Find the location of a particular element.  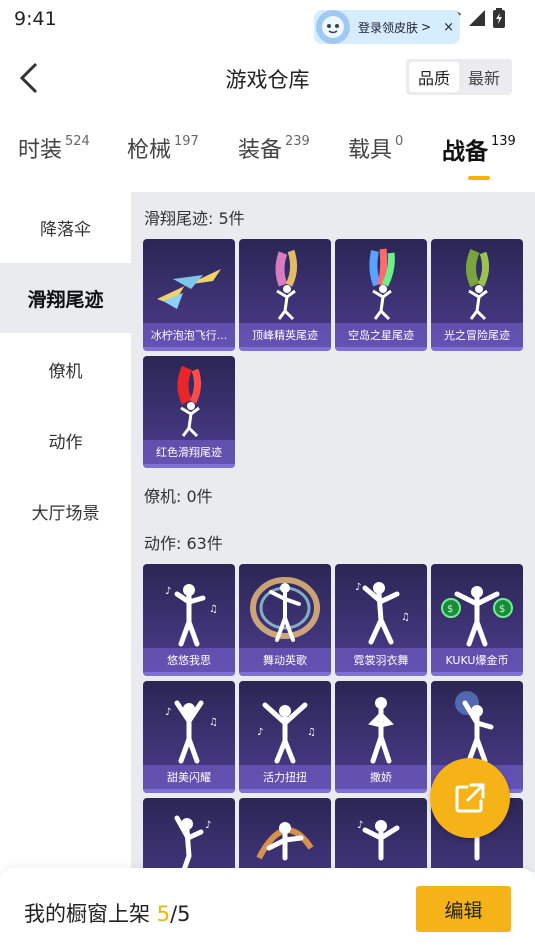

tab-fashion: 时装 524 is located at coordinates (54, 148).